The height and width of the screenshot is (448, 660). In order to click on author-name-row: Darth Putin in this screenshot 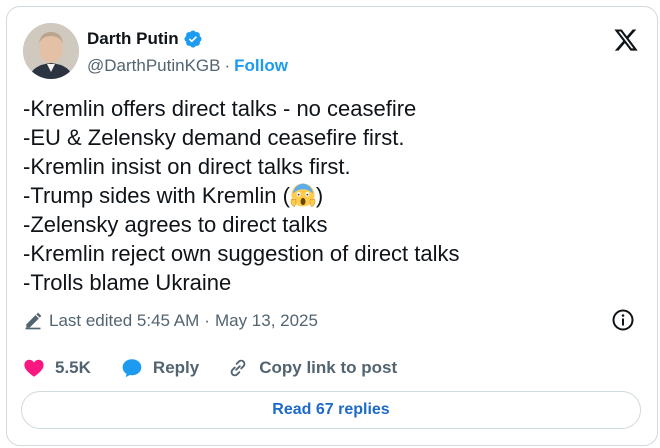, I will do `click(145, 39)`.